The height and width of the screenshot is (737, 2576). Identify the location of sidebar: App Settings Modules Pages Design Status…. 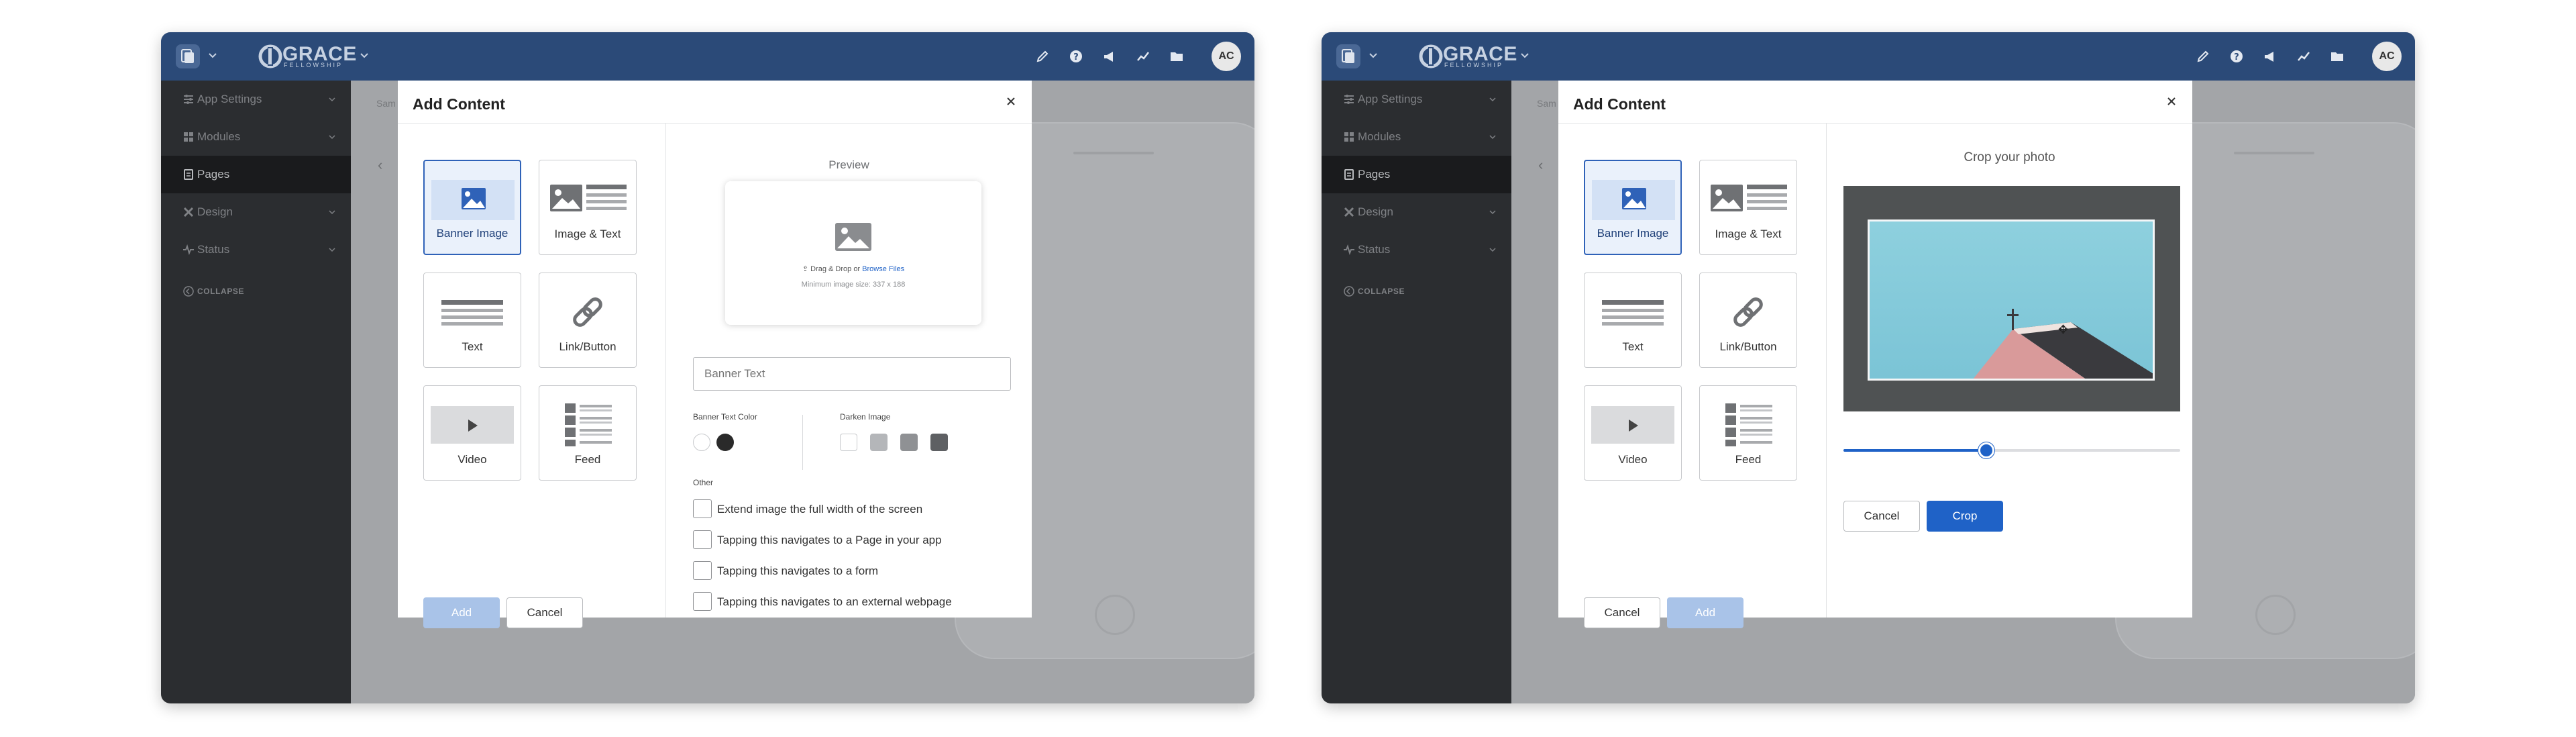
(256, 392).